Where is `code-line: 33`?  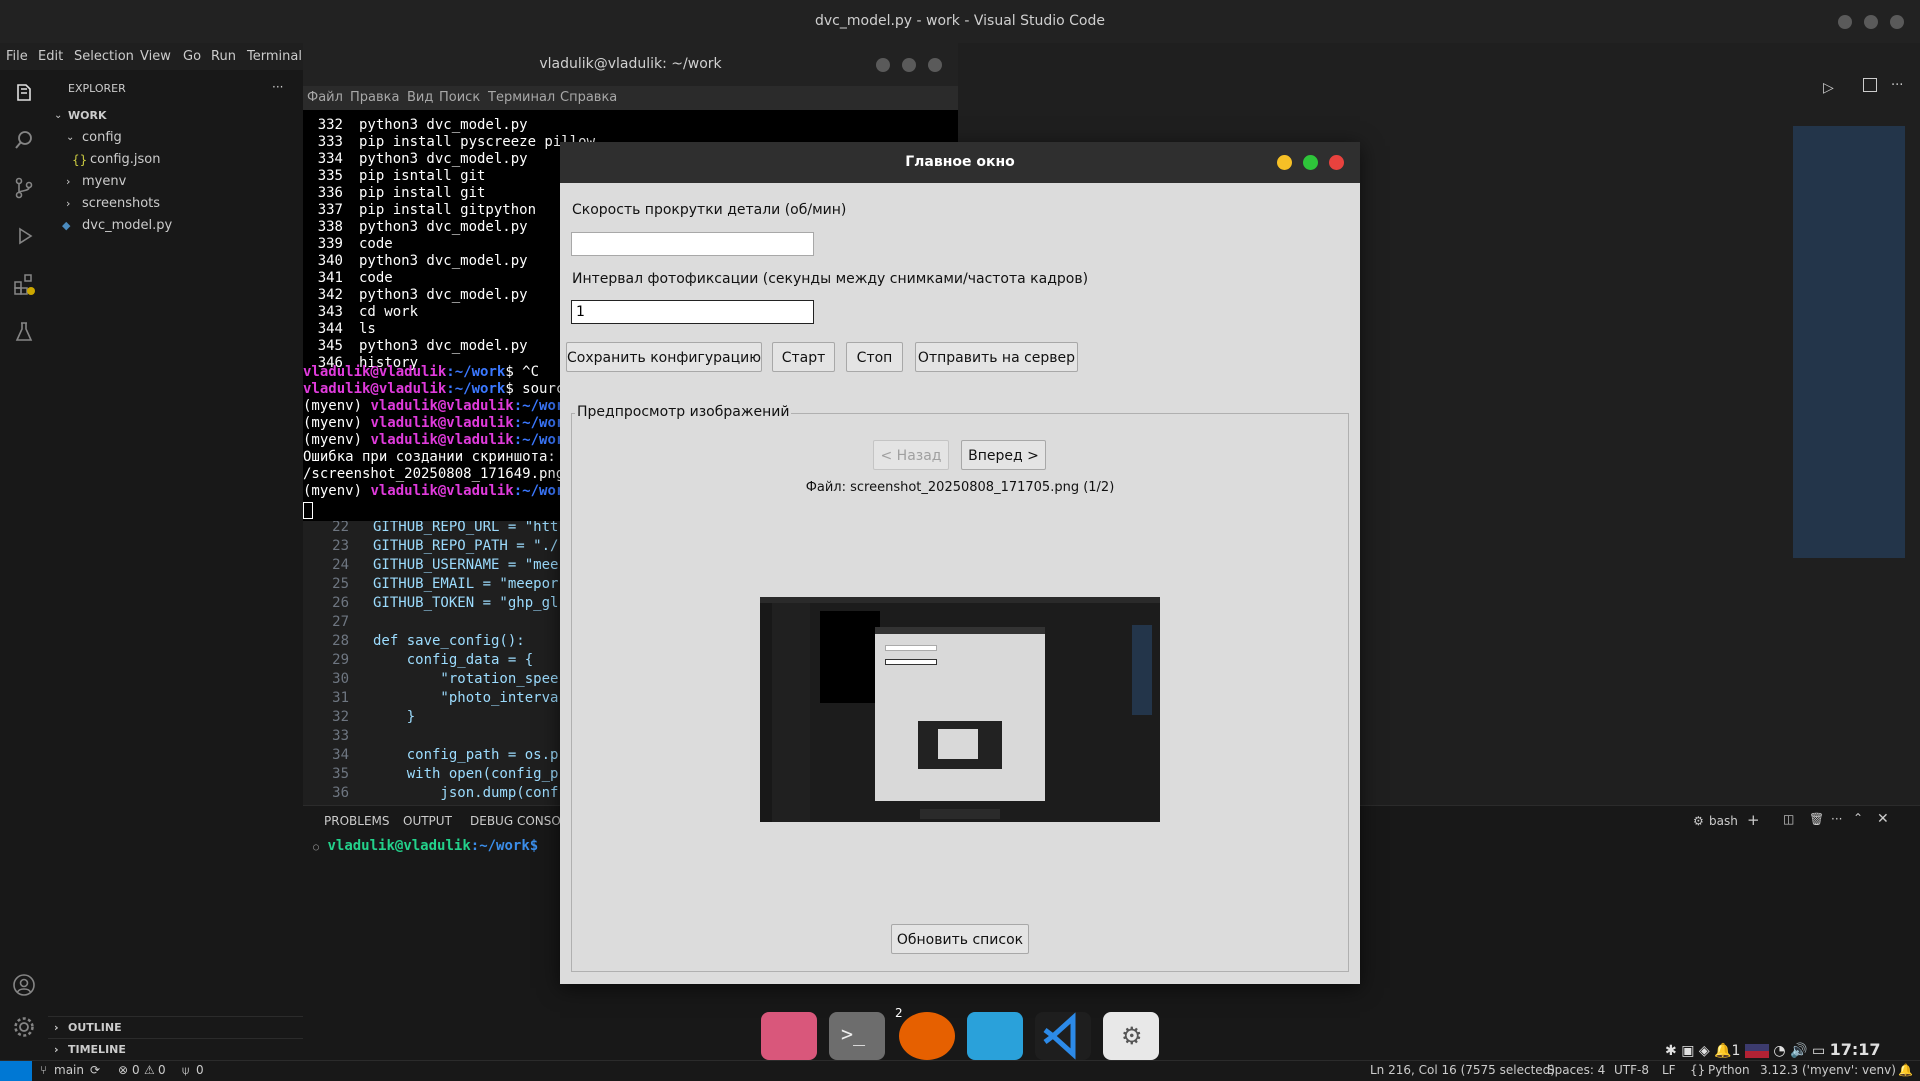
code-line: 33 is located at coordinates (433, 737).